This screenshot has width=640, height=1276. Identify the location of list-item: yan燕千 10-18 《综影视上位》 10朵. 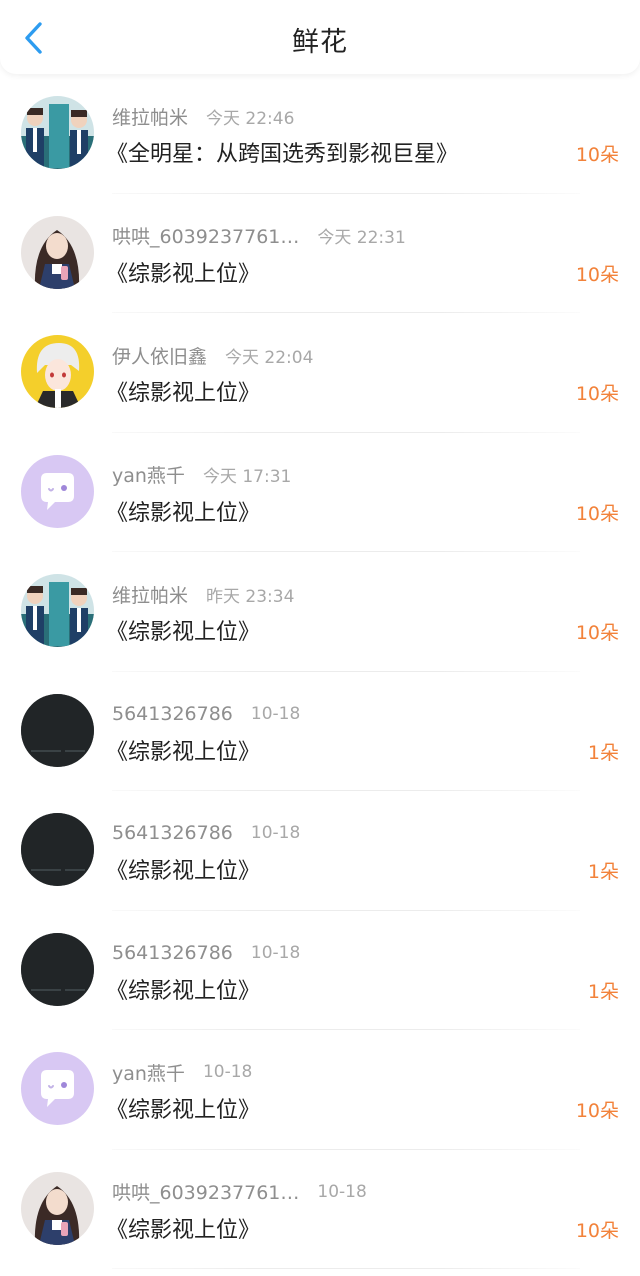
(320, 1090).